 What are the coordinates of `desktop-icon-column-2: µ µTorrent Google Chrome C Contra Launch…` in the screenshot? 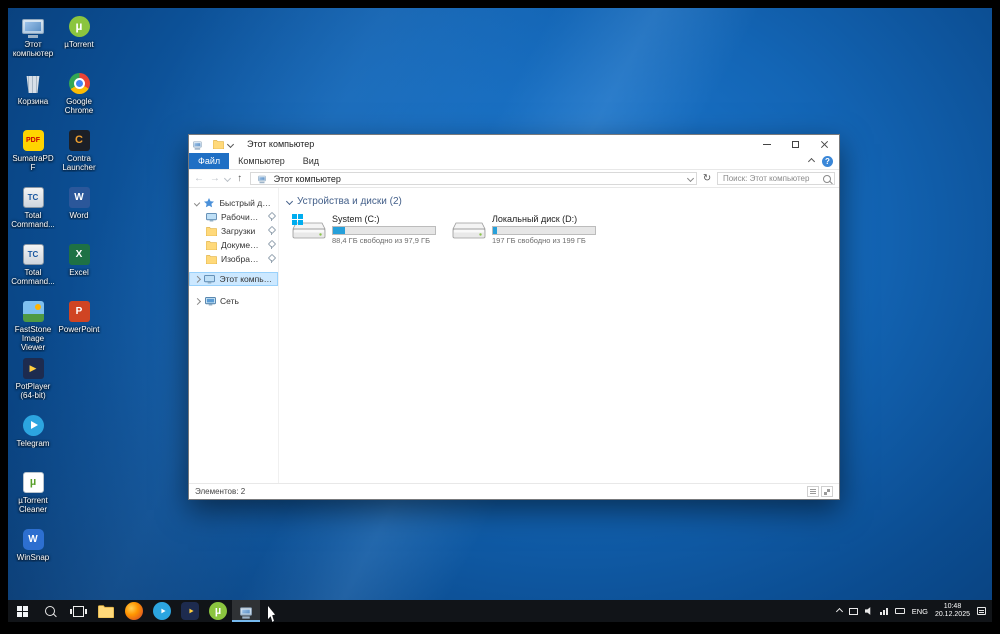 It's located at (79, 185).